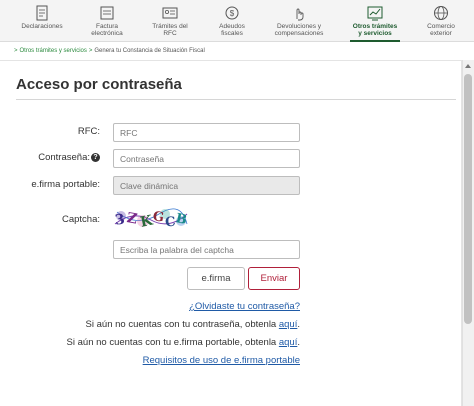 This screenshot has width=474, height=406. Describe the element at coordinates (206, 132) in the screenshot. I see `rfc-input` at that location.